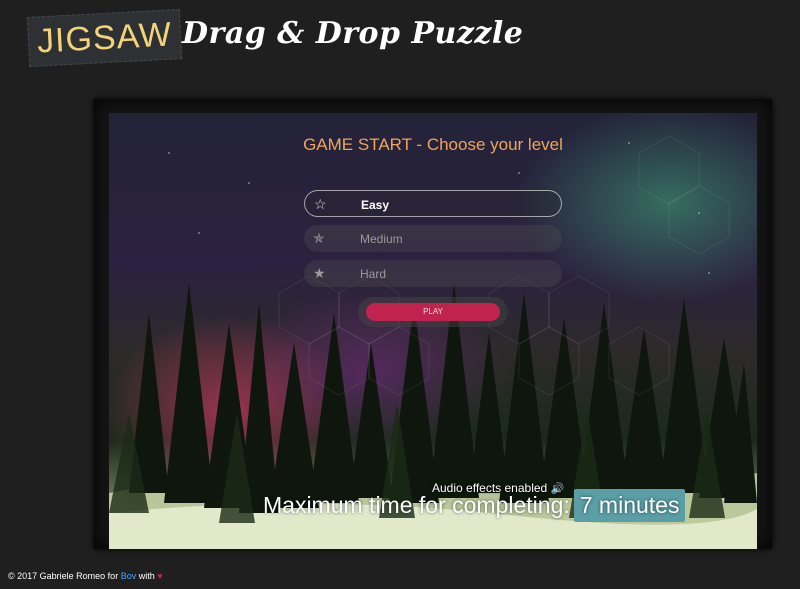  Describe the element at coordinates (433, 238) in the screenshot. I see `level-option-medium: ✯ Medium` at that location.